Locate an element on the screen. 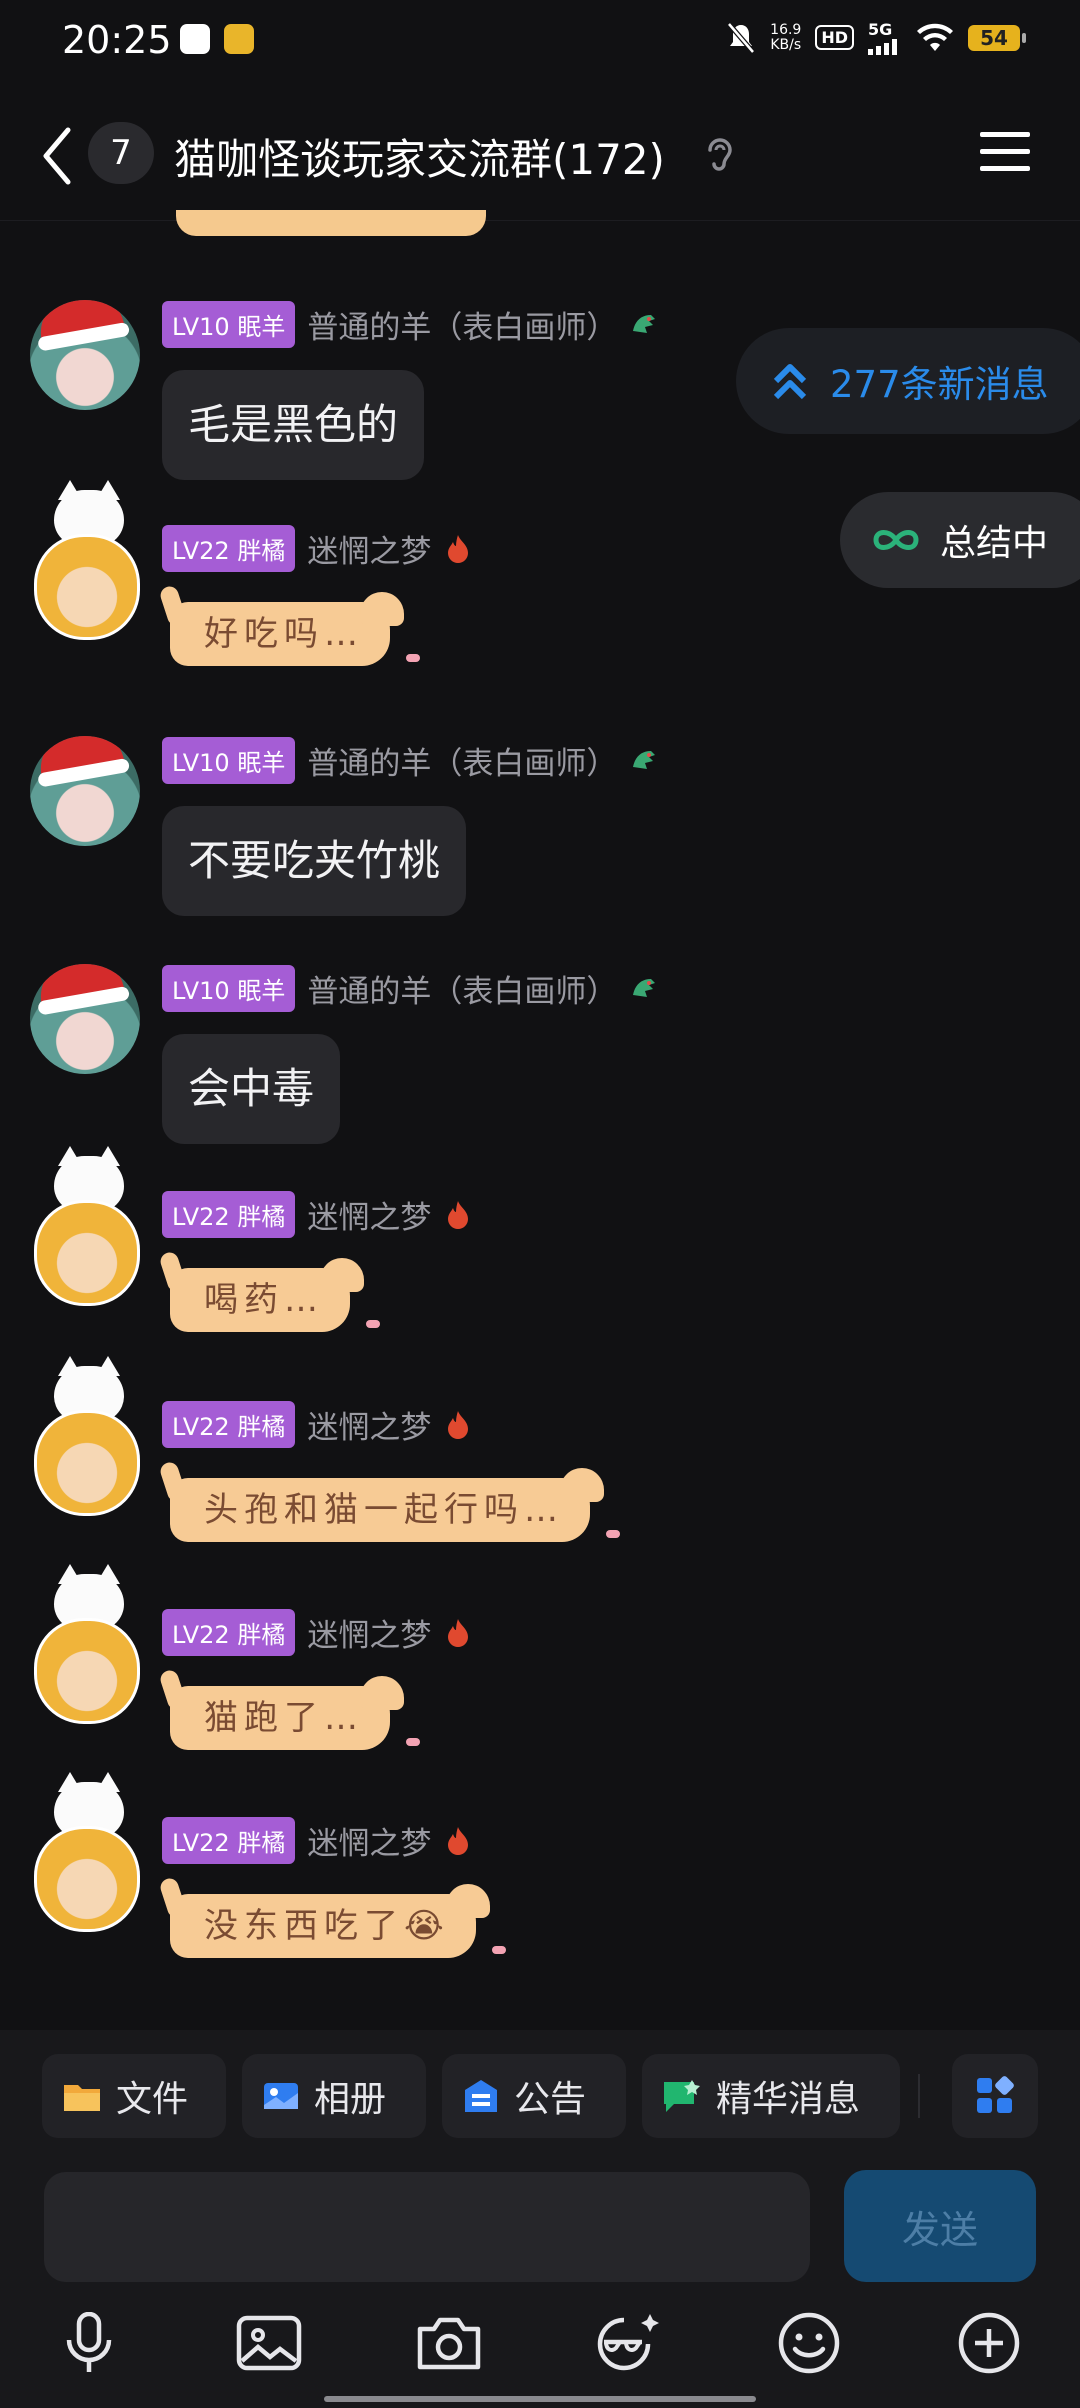 This screenshot has width=1080, height=2408. partial-sticker-message is located at coordinates (331, 223).